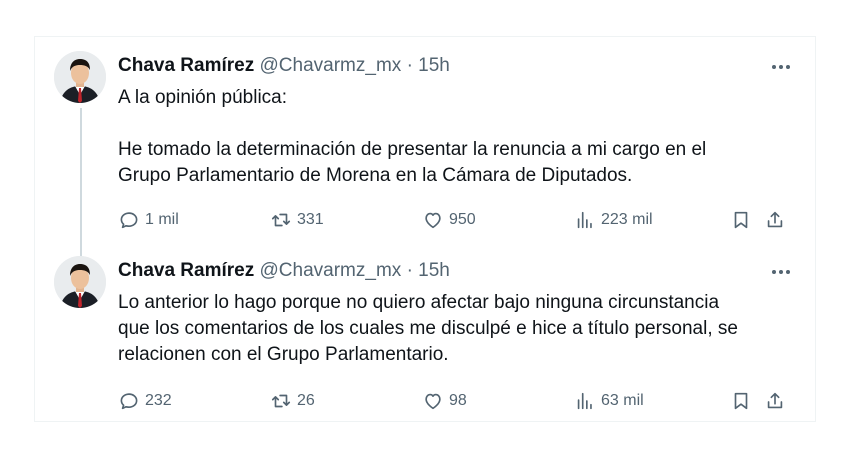 Image resolution: width=850 pixels, height=459 pixels. I want to click on like-count: 98, so click(458, 400).